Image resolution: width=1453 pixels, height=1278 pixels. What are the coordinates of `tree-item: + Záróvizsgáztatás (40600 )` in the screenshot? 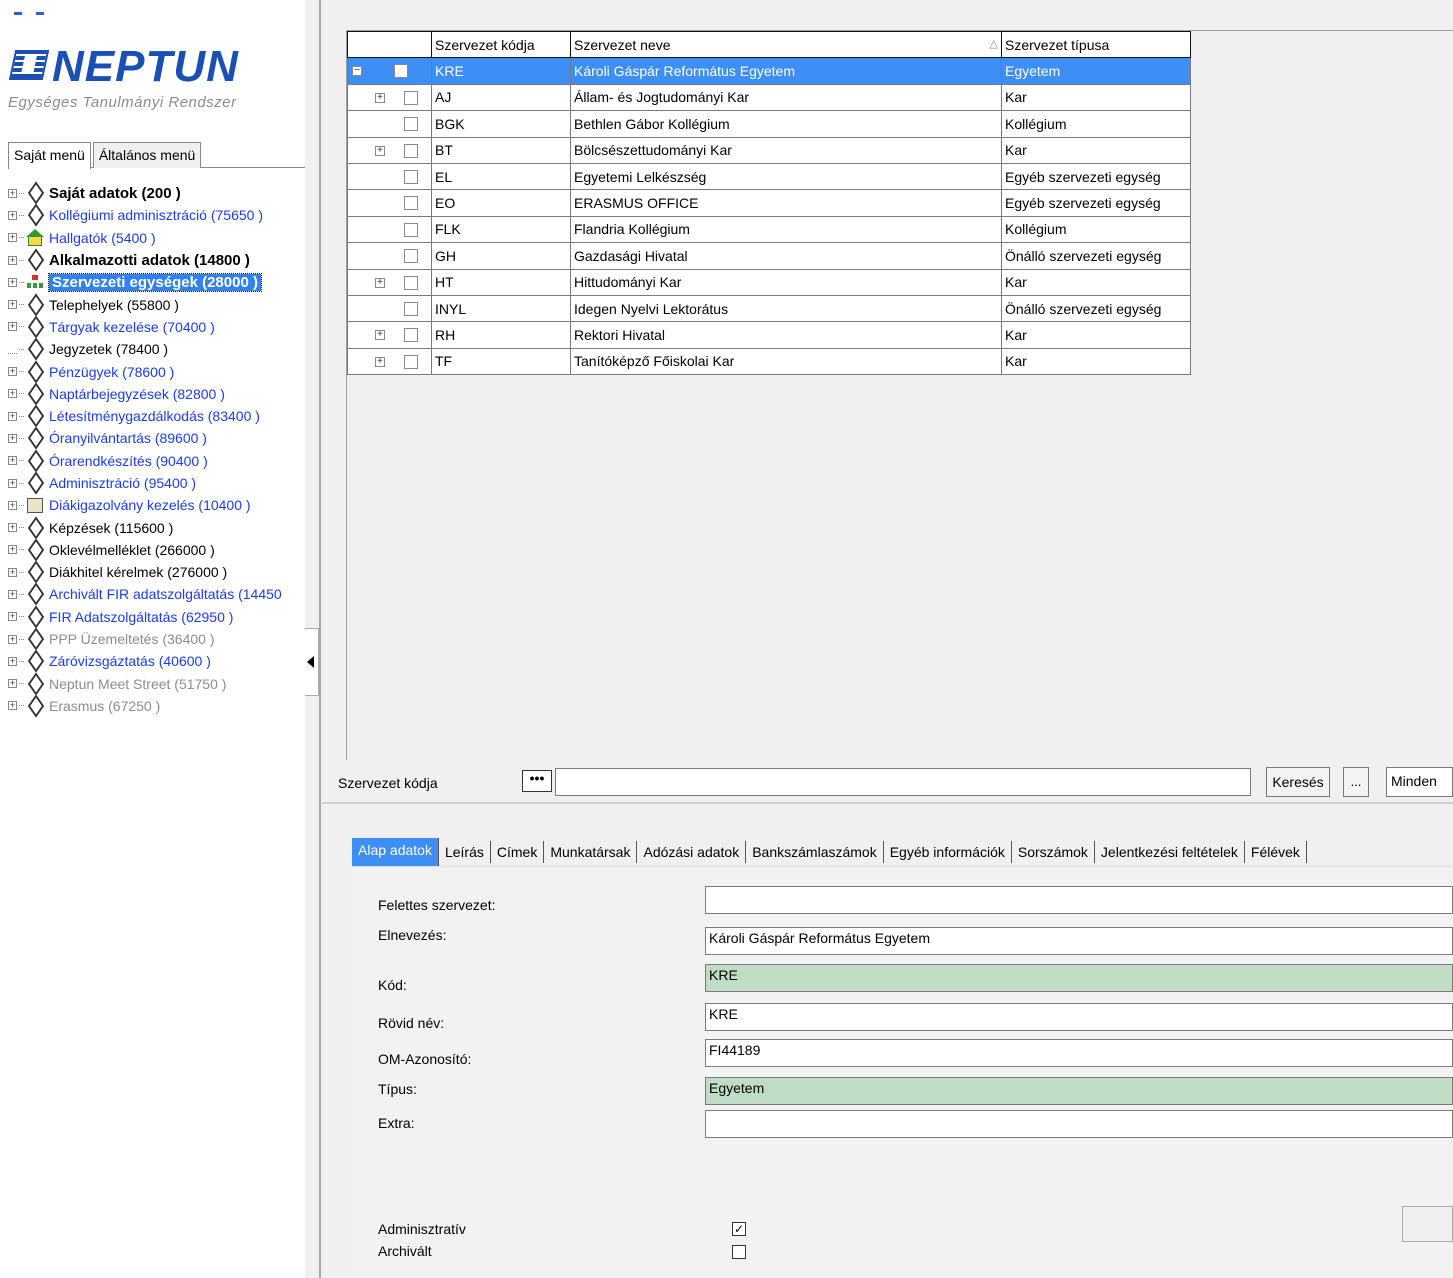 It's located at (156, 661).